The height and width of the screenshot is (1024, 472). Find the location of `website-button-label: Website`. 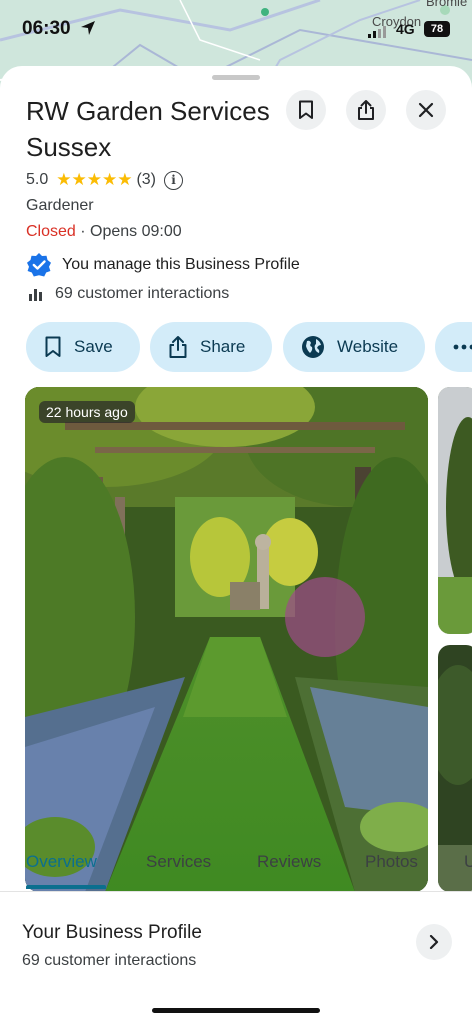

website-button-label: Website is located at coordinates (368, 346).